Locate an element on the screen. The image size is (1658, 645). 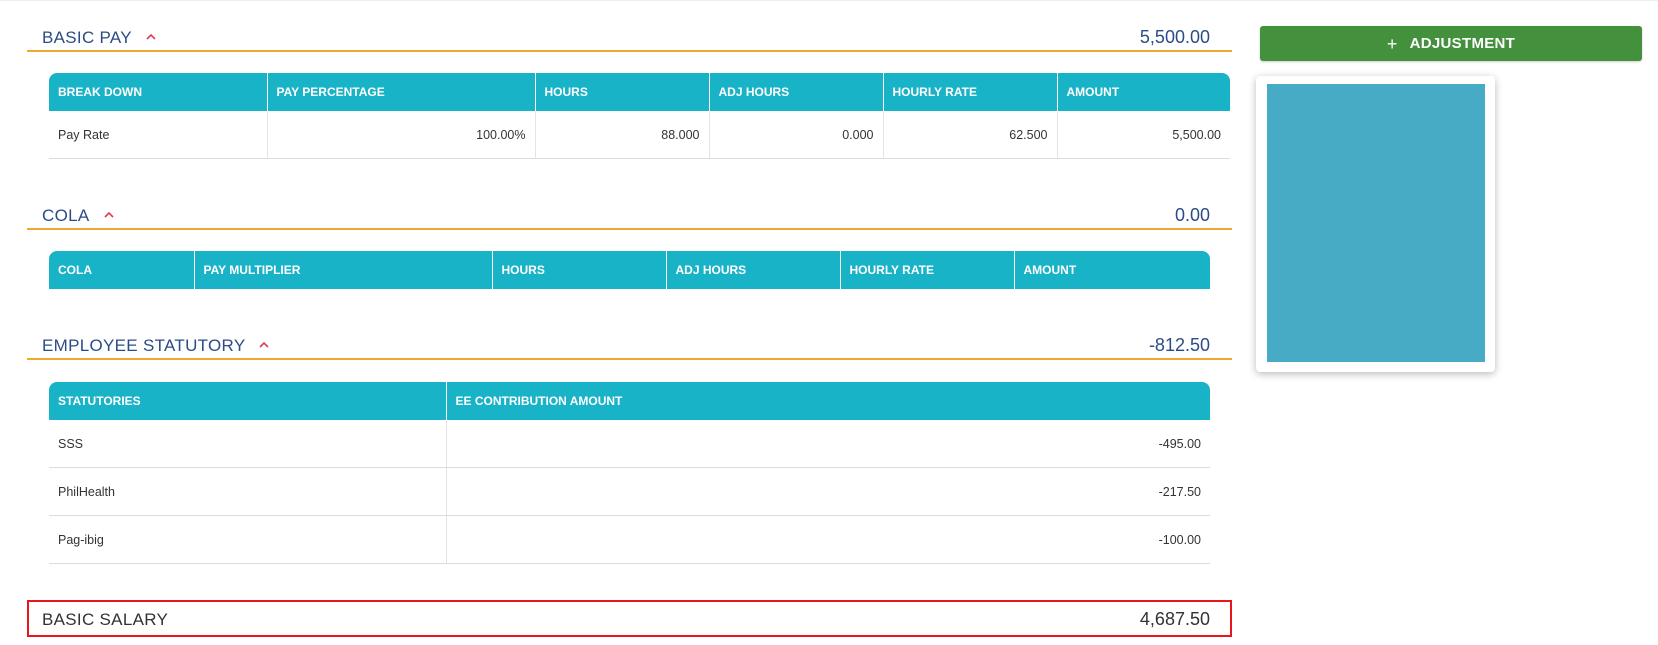
table-row: SSS -495.00 is located at coordinates (629, 444).